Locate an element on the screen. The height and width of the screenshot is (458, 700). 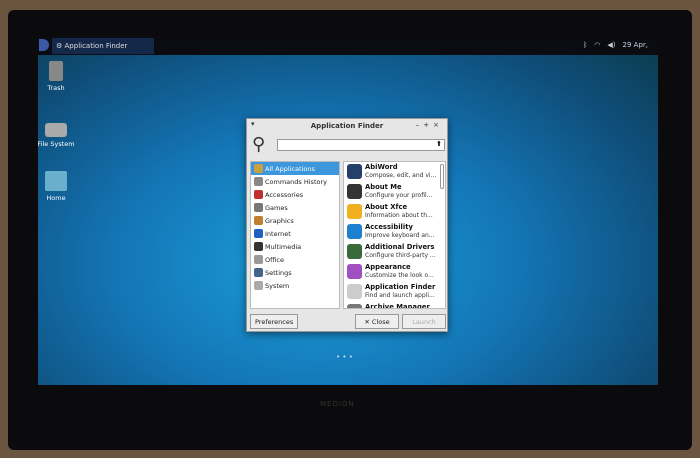
home-folder-icon is located at coordinates (56, 181).